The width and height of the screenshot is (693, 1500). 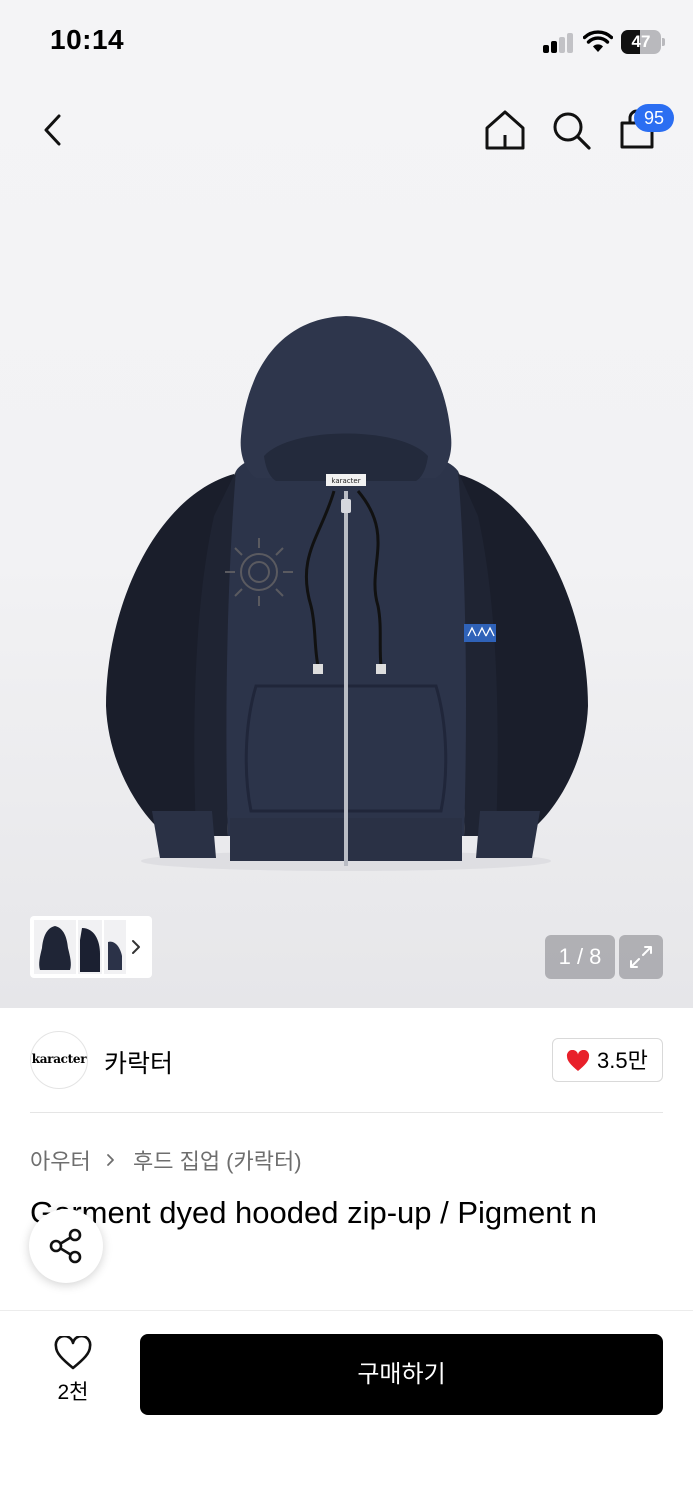 I want to click on brand-logo-text: karacter, so click(x=59, y=1059).